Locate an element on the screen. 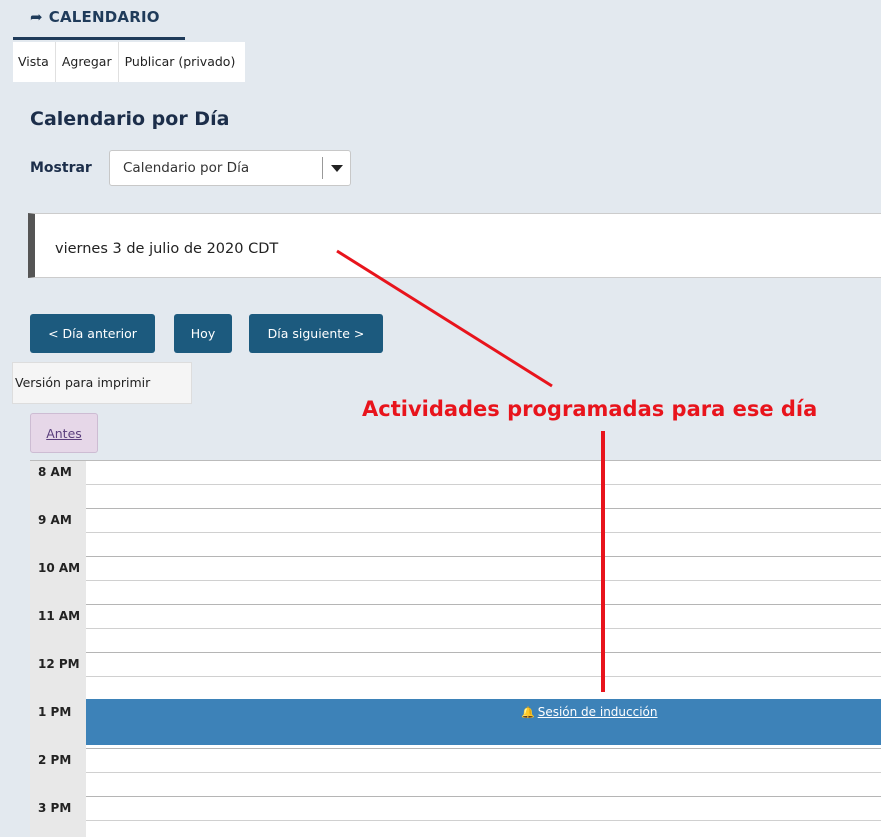 Image resolution: width=881 pixels, height=837 pixels. earlier-button: Antes is located at coordinates (64, 433).